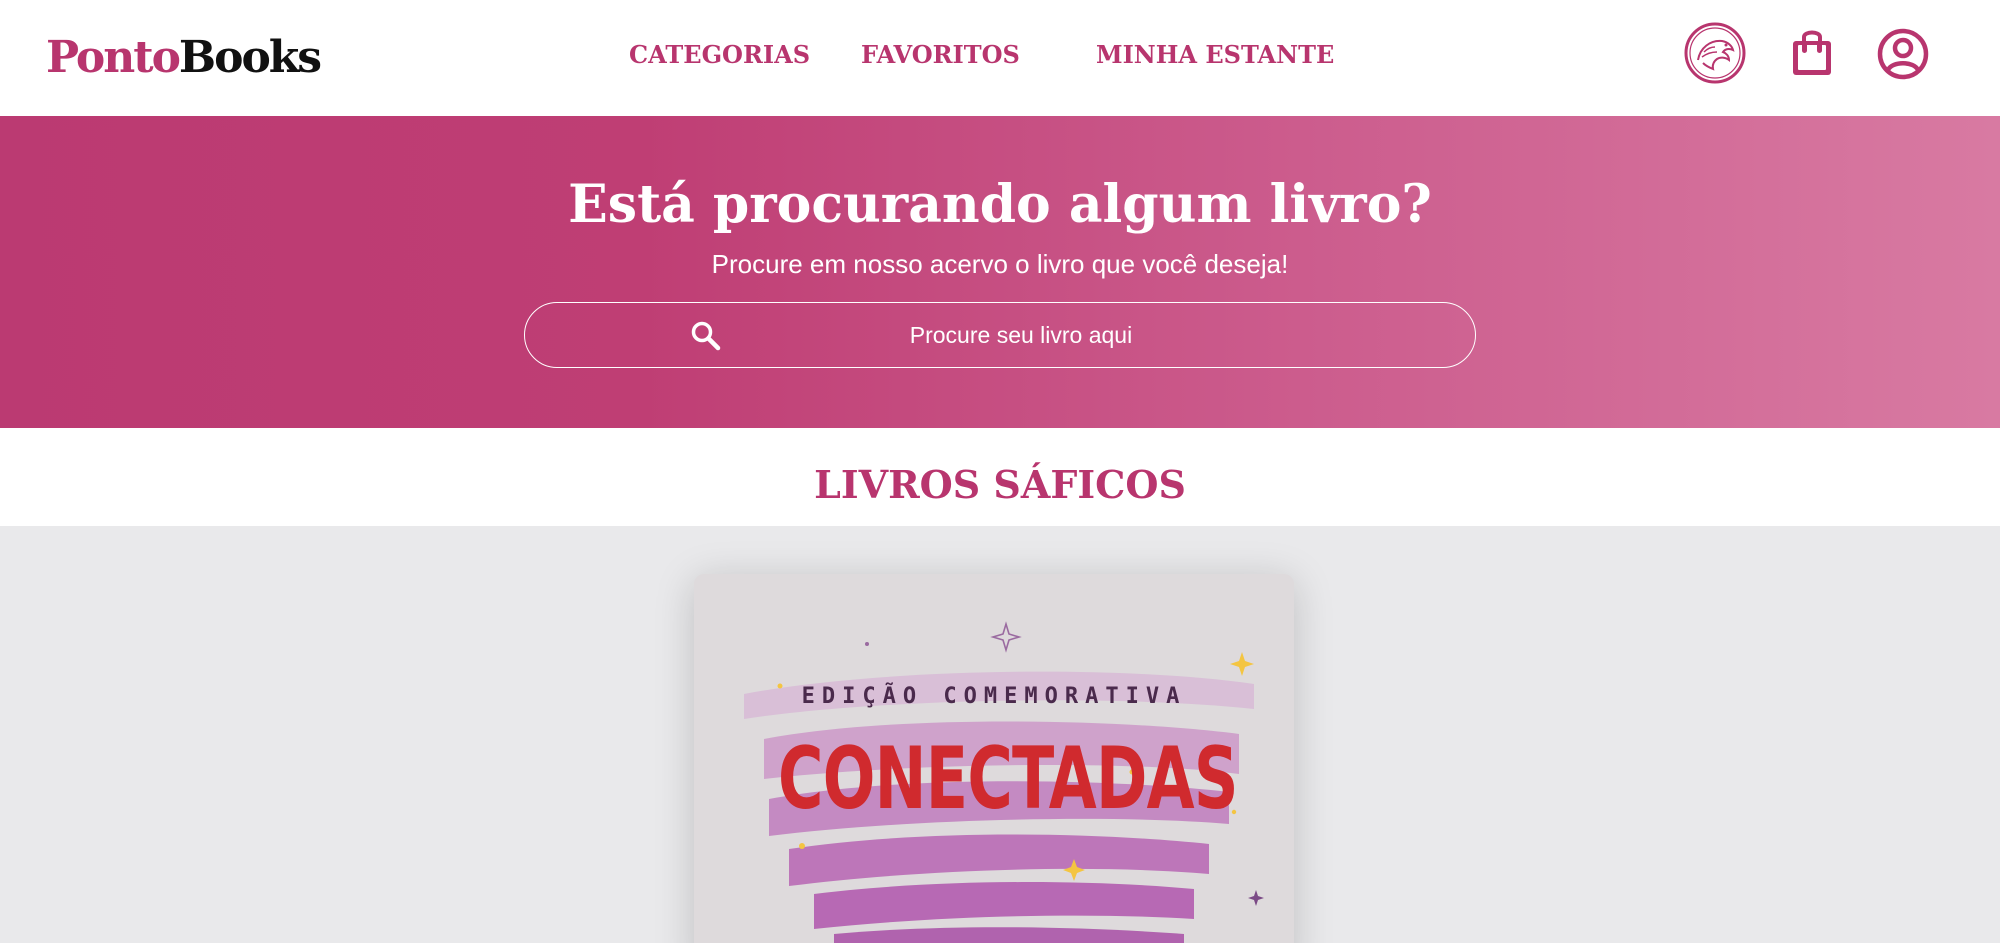 The width and height of the screenshot is (2000, 943). Describe the element at coordinates (1000, 204) in the screenshot. I see `hero-title: Está procurando algum livro?` at that location.